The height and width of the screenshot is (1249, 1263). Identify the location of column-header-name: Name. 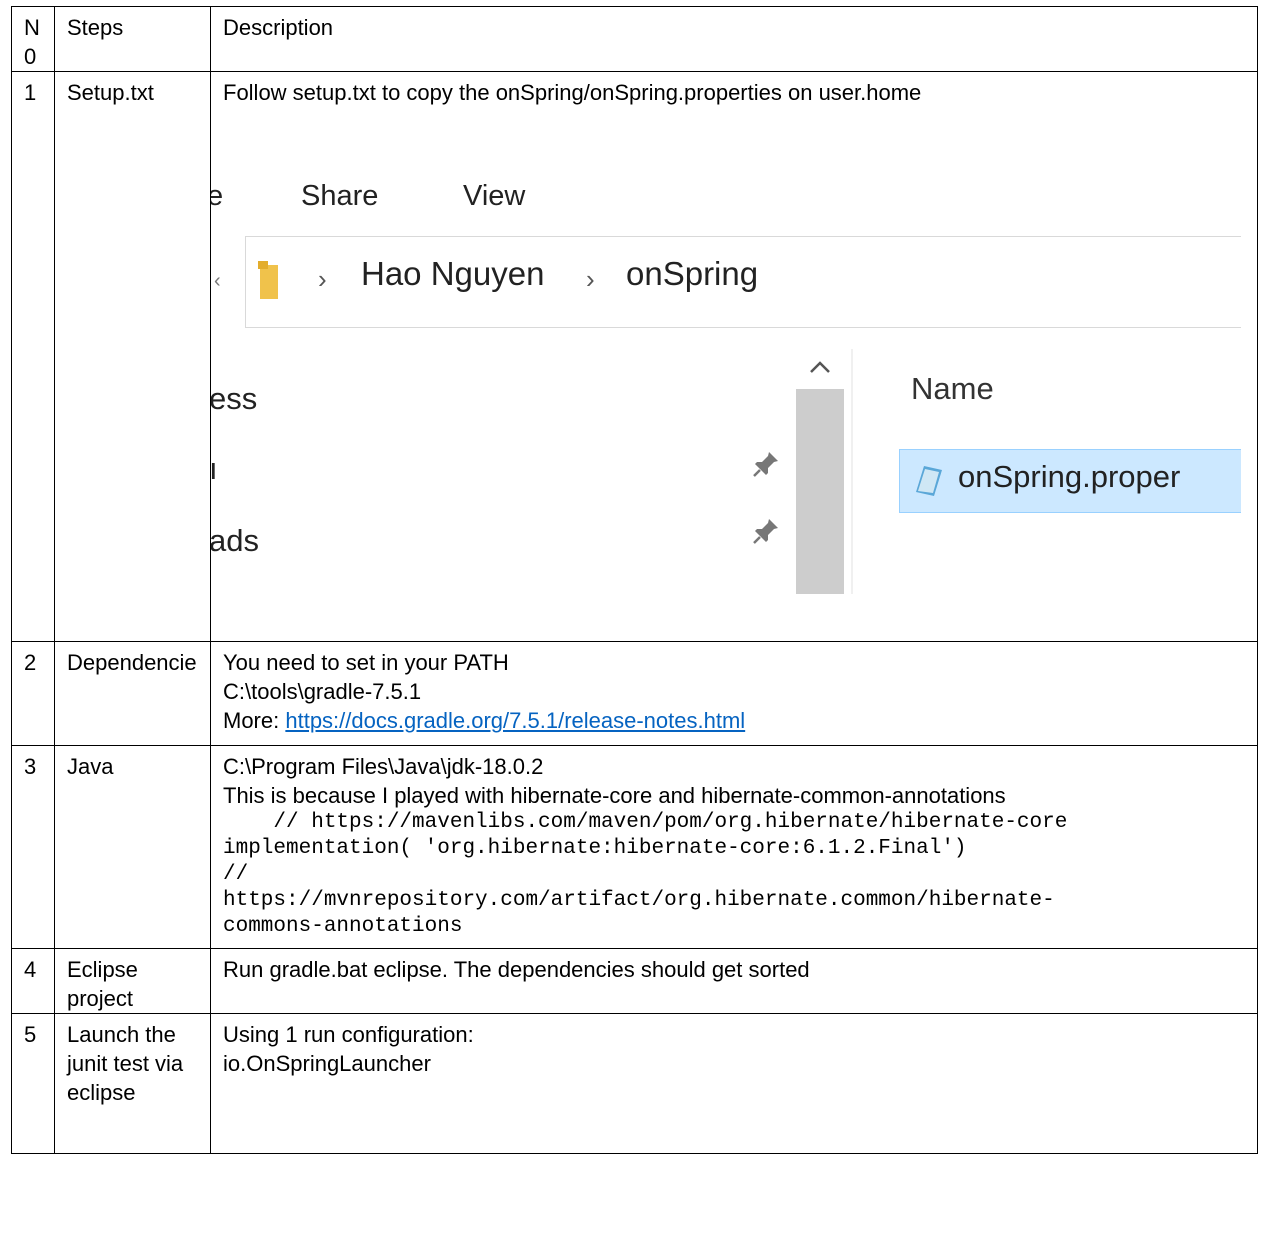
(952, 388).